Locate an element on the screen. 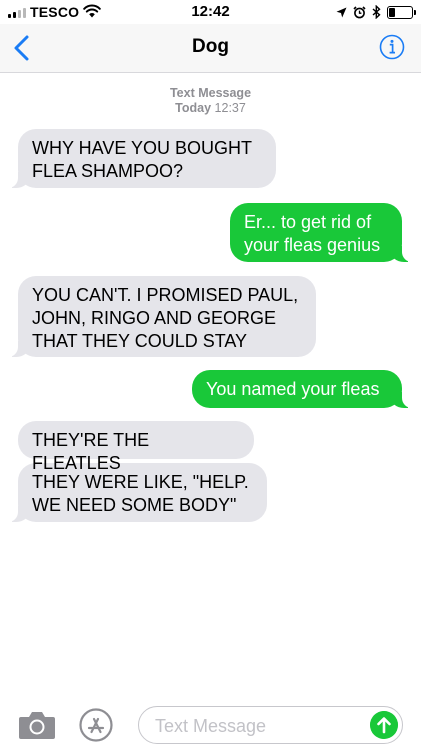 The width and height of the screenshot is (421, 750). navigation-bar: Dog is located at coordinates (210, 48).